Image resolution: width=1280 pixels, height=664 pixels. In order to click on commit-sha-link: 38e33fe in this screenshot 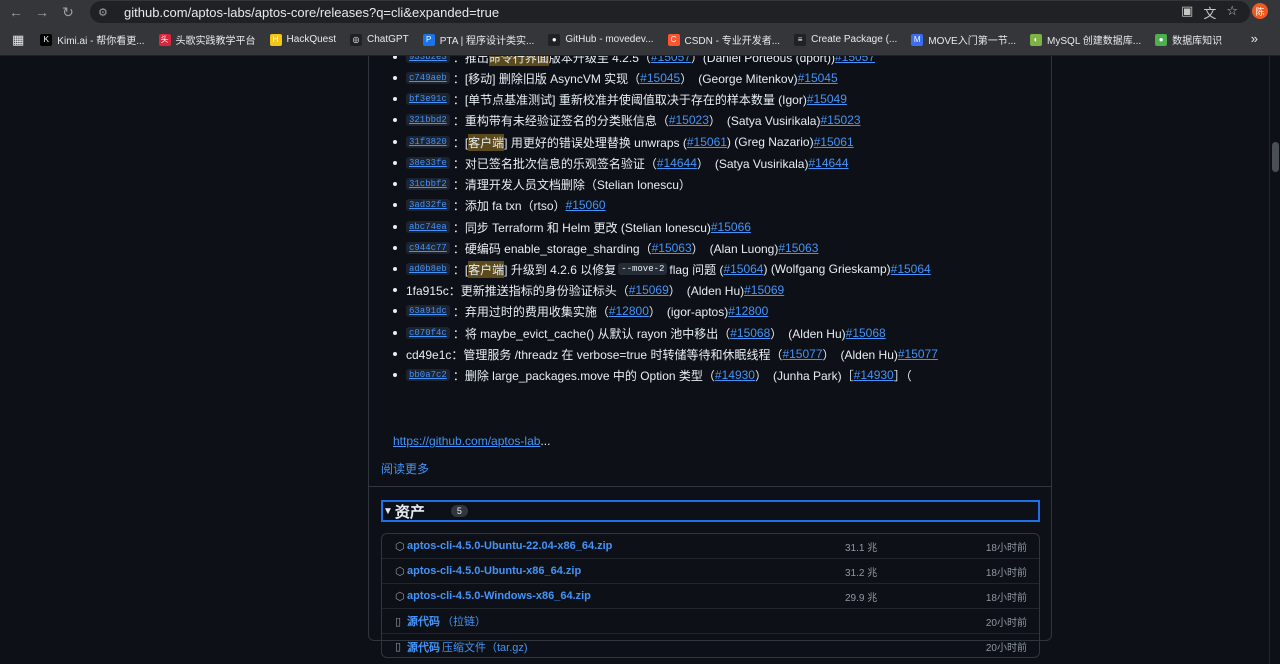, I will do `click(428, 163)`.